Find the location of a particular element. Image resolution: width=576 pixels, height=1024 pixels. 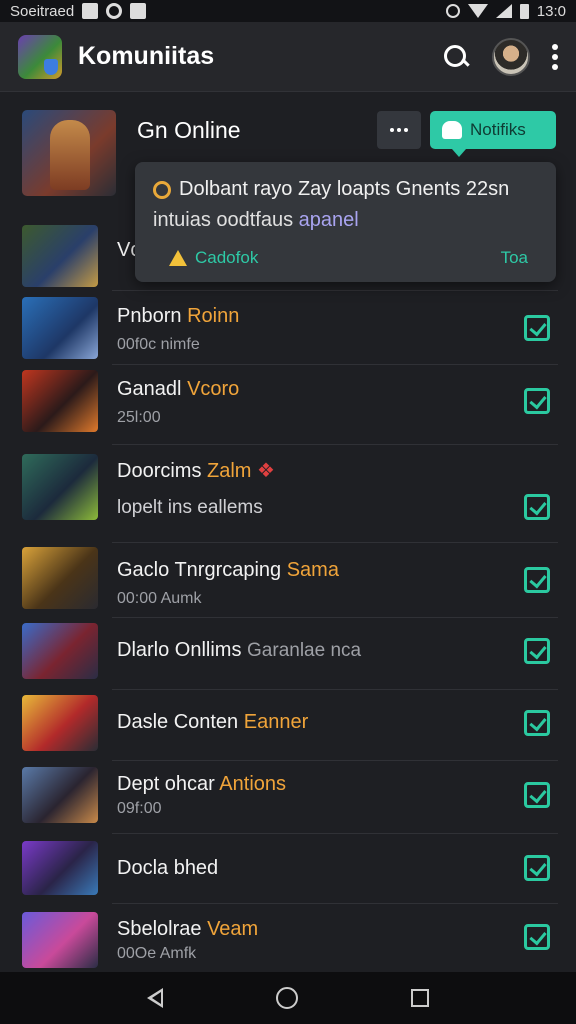

list-item: Docla bhed is located at coordinates (288, 868).